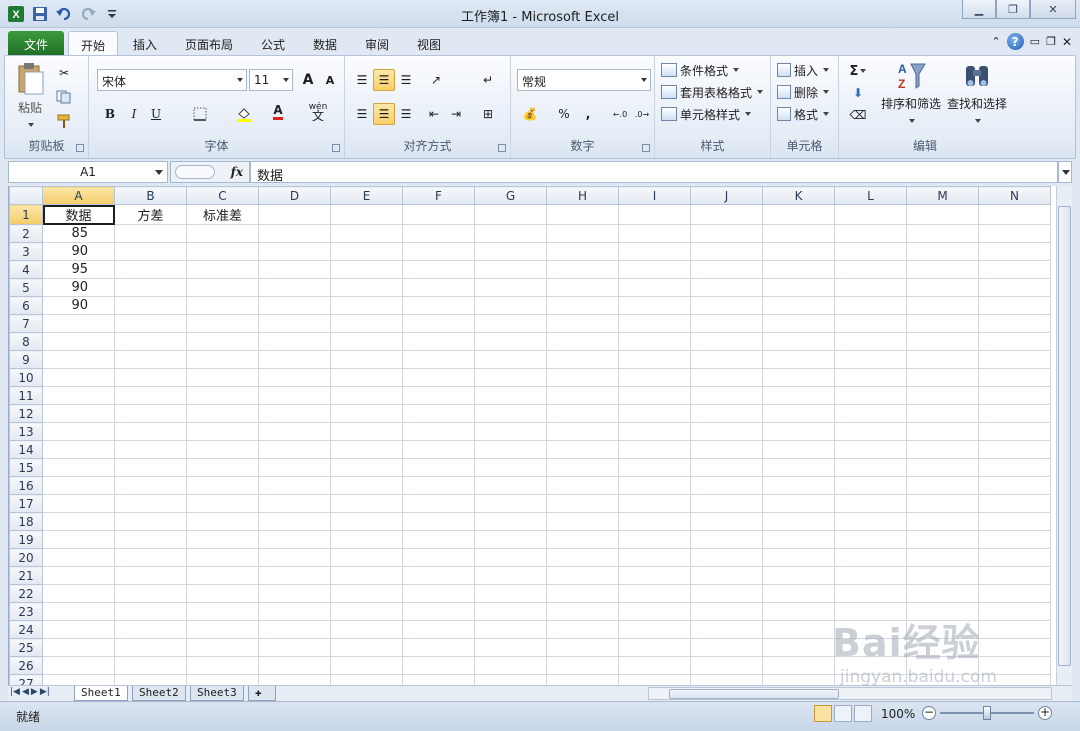 This screenshot has height=731, width=1080. I want to click on cell-l8, so click(870, 341).